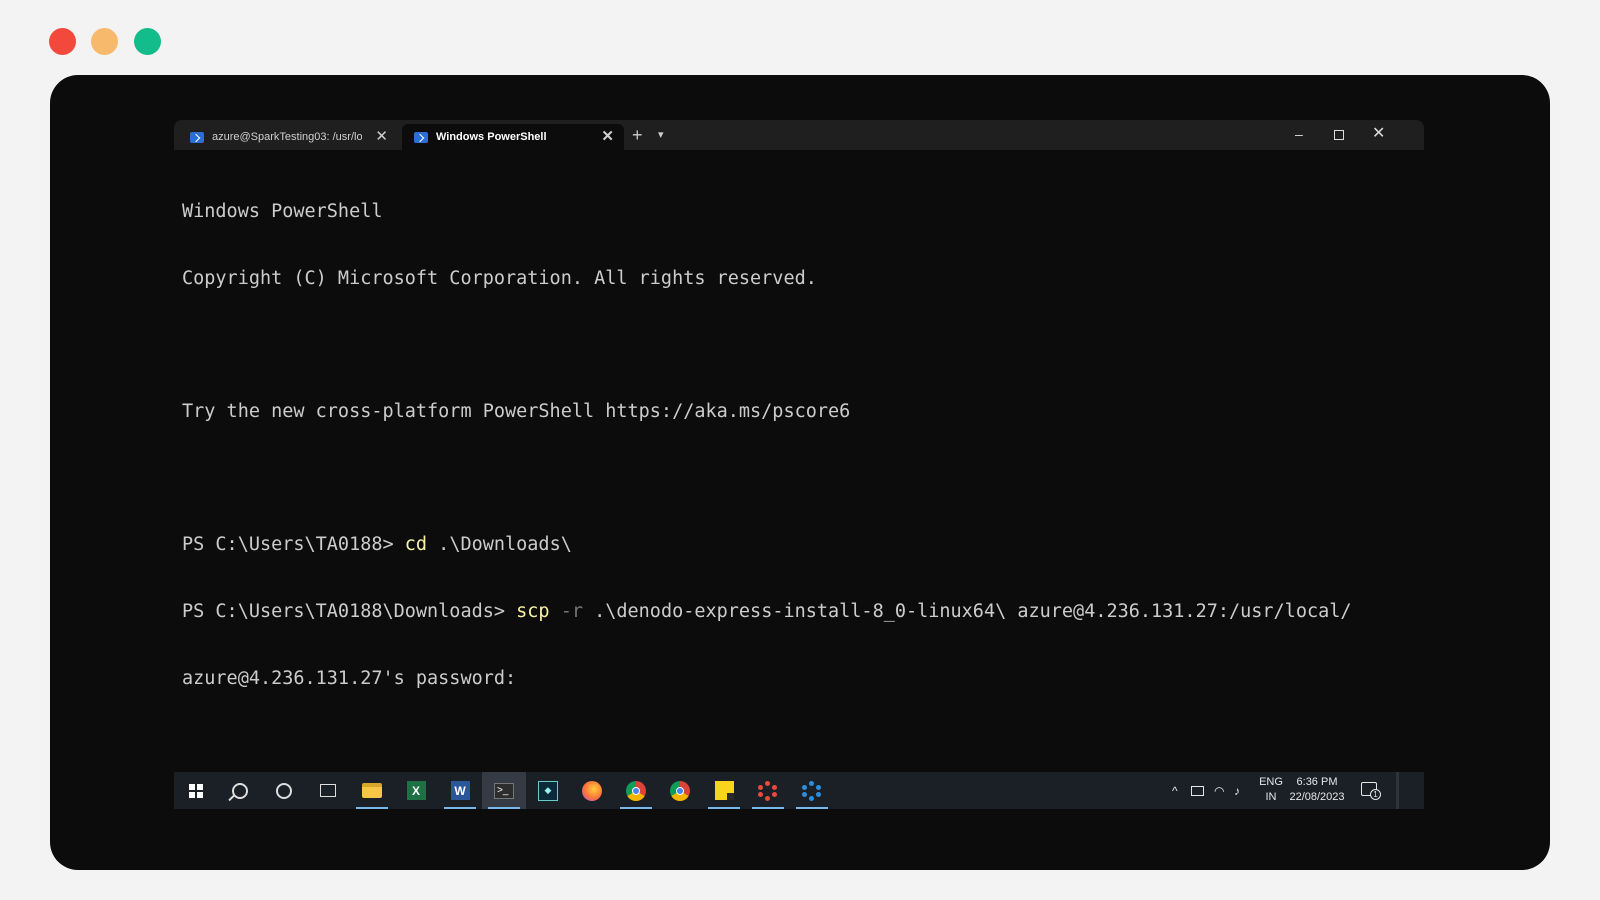  Describe the element at coordinates (1397, 790) in the screenshot. I see `show-desktop-button` at that location.